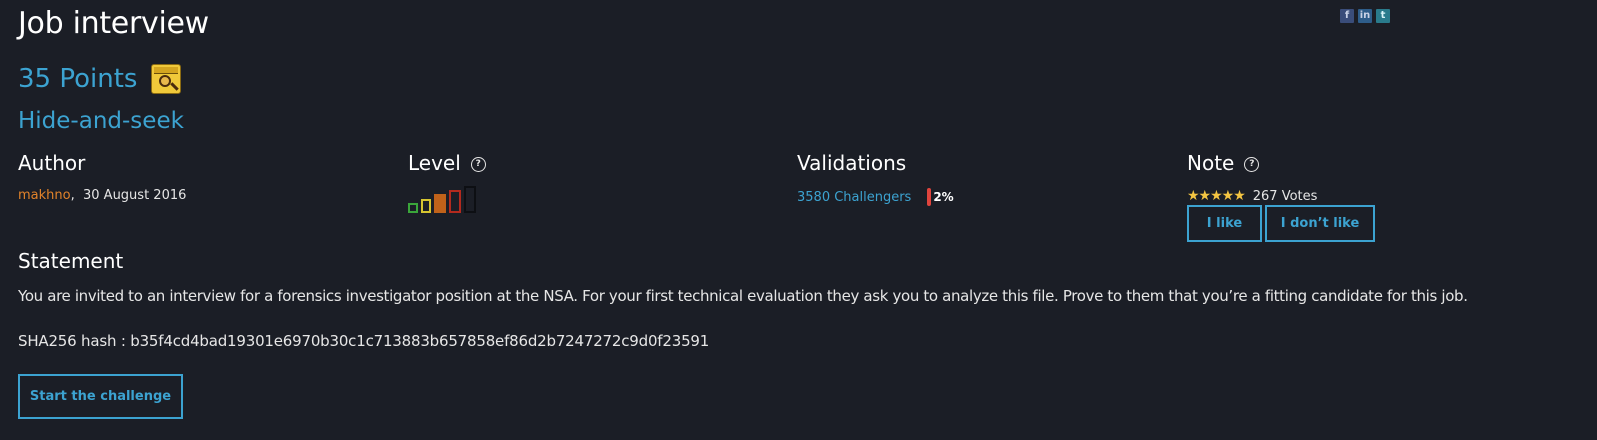 The width and height of the screenshot is (1597, 440). What do you see at coordinates (44, 195) in the screenshot?
I see `author-link: makhno` at bounding box center [44, 195].